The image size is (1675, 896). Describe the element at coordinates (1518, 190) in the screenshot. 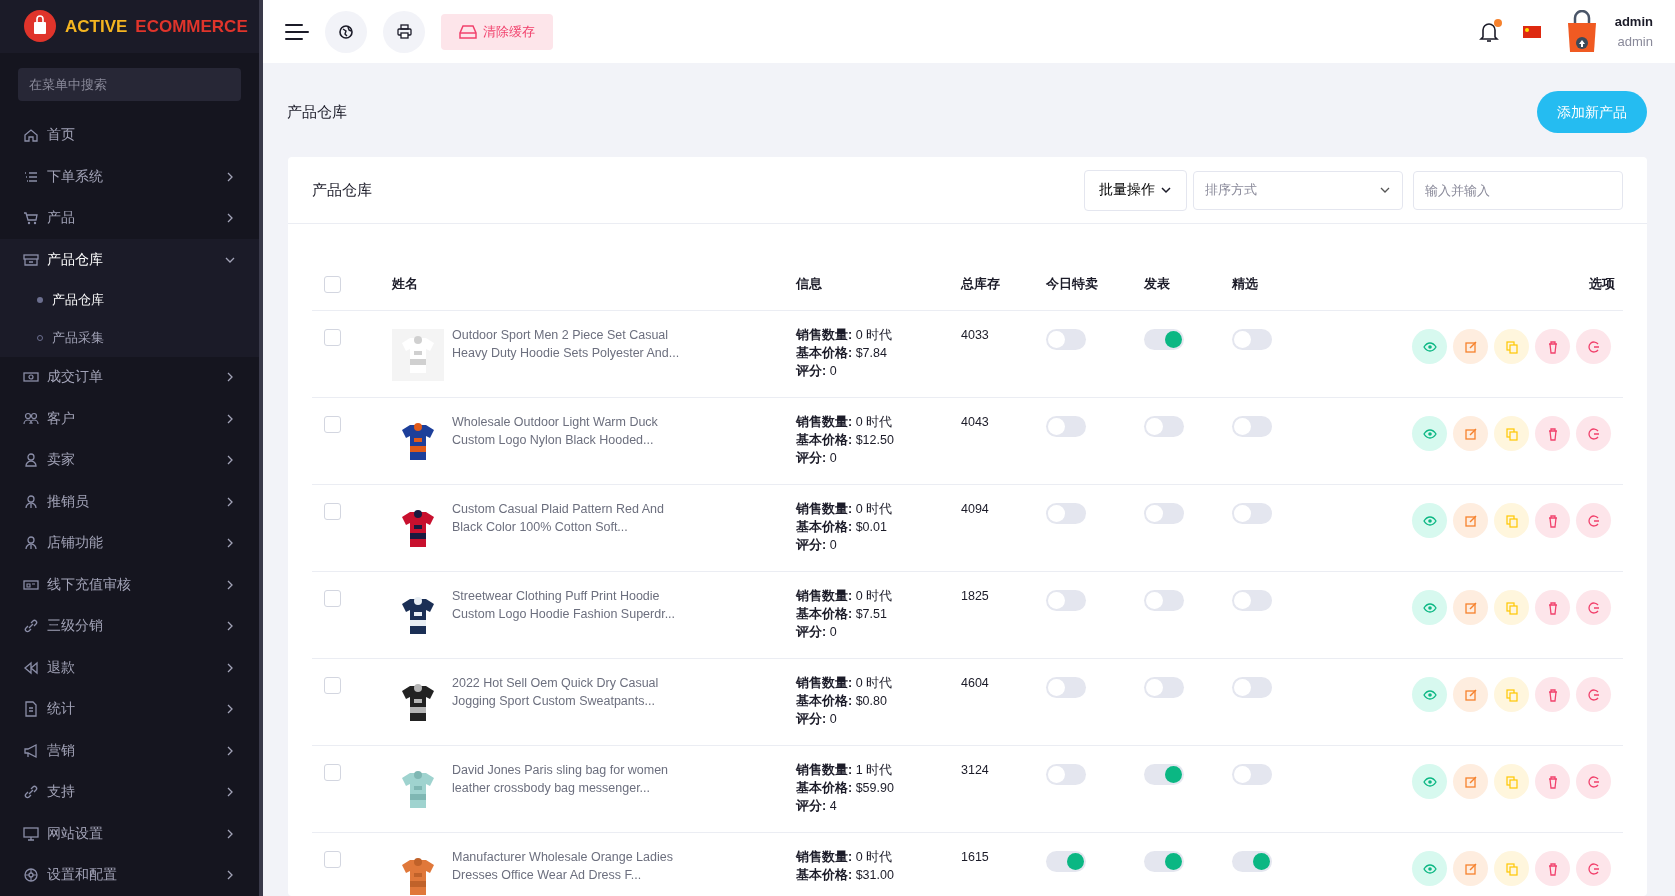

I see `search-field: 输入并输入` at that location.